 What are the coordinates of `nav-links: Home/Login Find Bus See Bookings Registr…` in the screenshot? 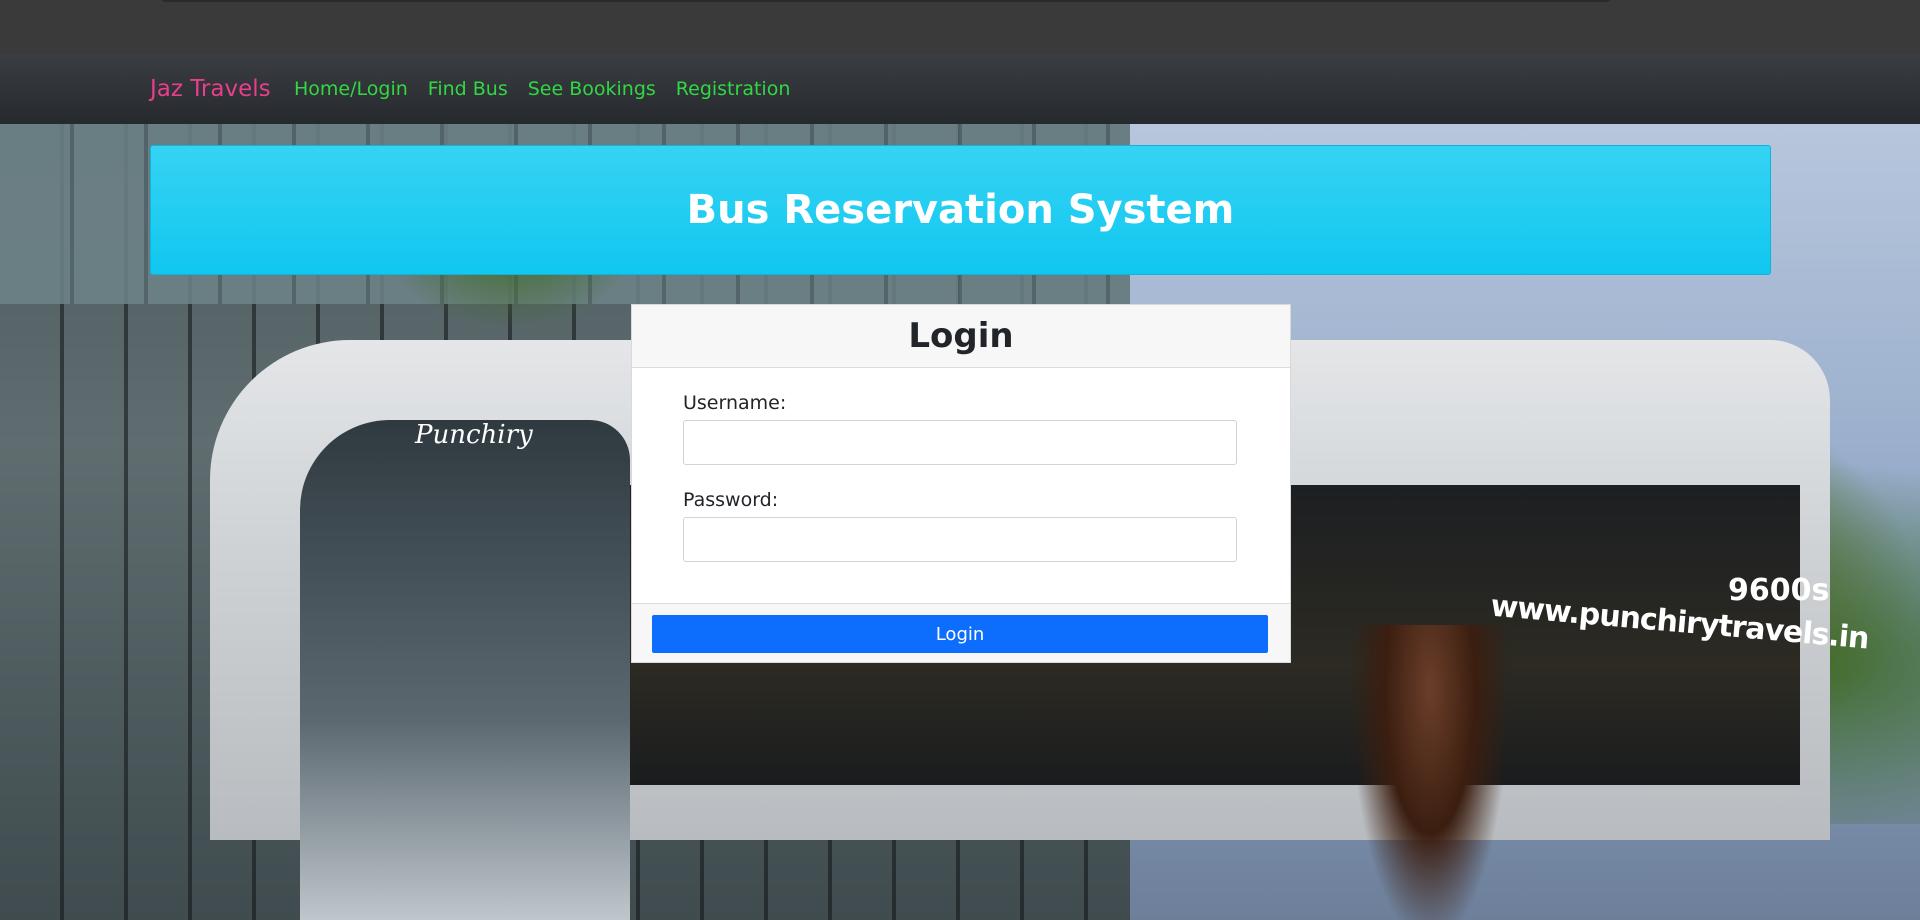 It's located at (542, 89).